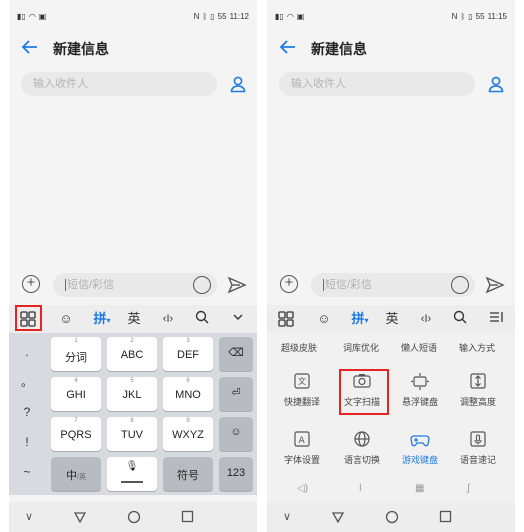 Image resolution: width=524 pixels, height=532 pixels. I want to click on keyboard-icon: ▦, so click(420, 488).